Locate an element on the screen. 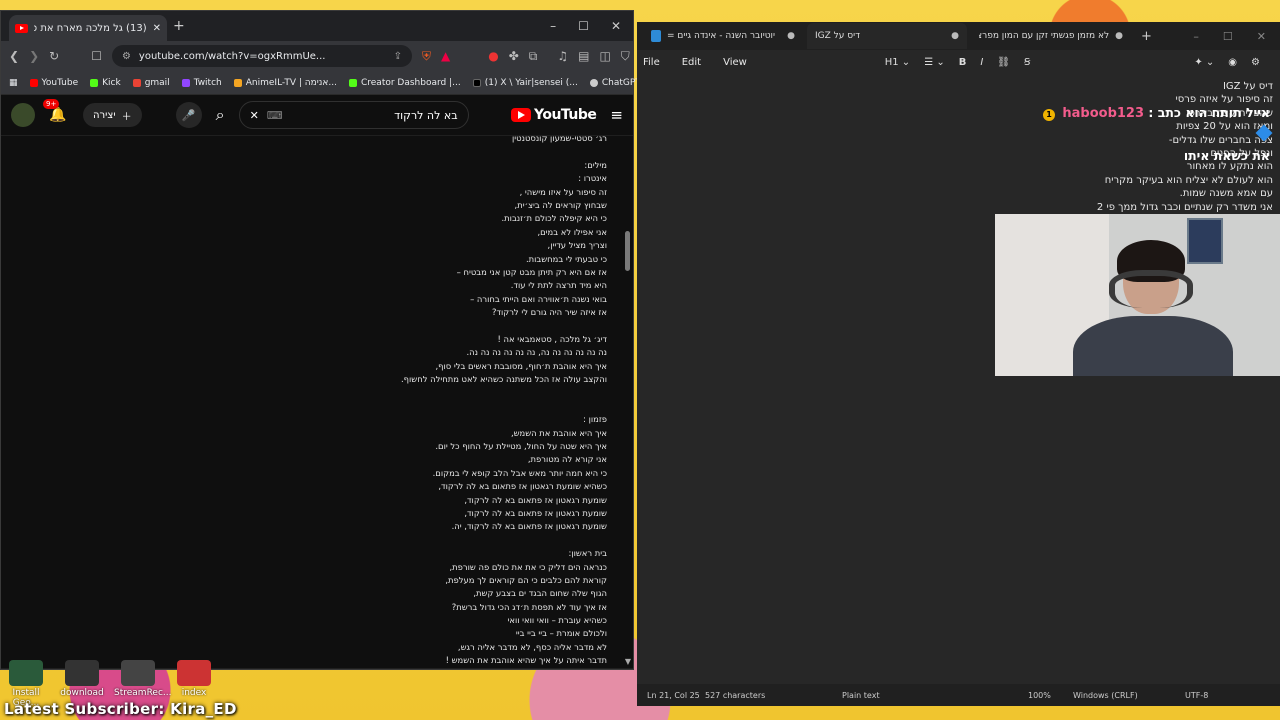 The image size is (1280, 720). clear-search-icon: ✕ is located at coordinates (254, 115).